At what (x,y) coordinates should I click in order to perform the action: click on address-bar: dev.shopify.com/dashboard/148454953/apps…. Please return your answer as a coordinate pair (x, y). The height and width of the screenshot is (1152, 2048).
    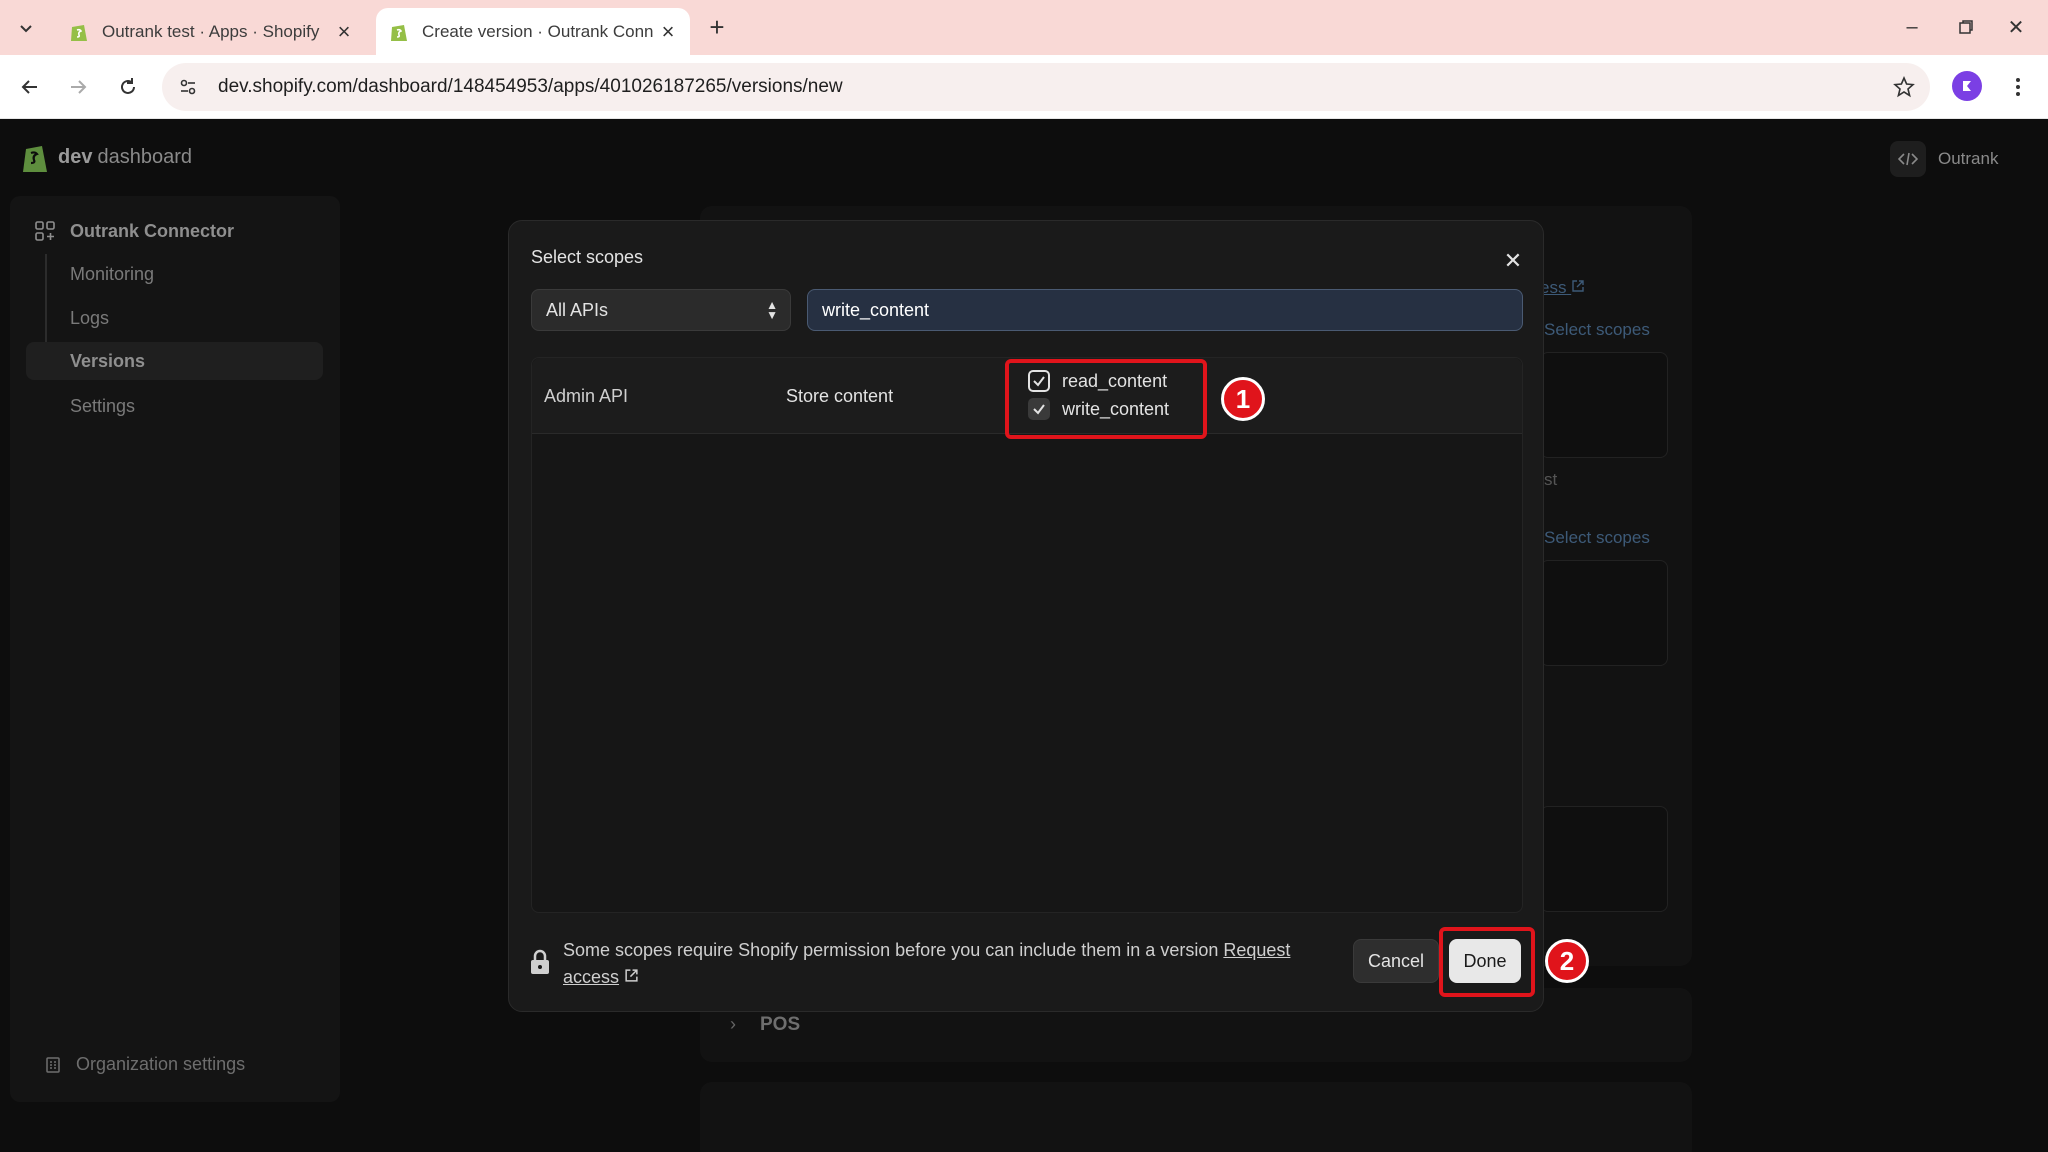
    Looking at the image, I should click on (1046, 87).